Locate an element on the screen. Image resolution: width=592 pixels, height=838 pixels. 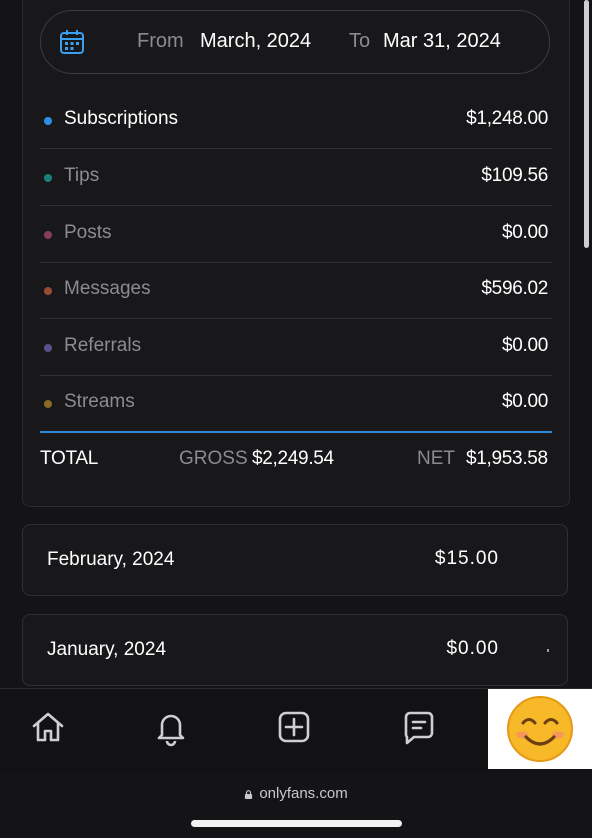
month-card-january: January, 2024 $0.00 is located at coordinates (295, 650).